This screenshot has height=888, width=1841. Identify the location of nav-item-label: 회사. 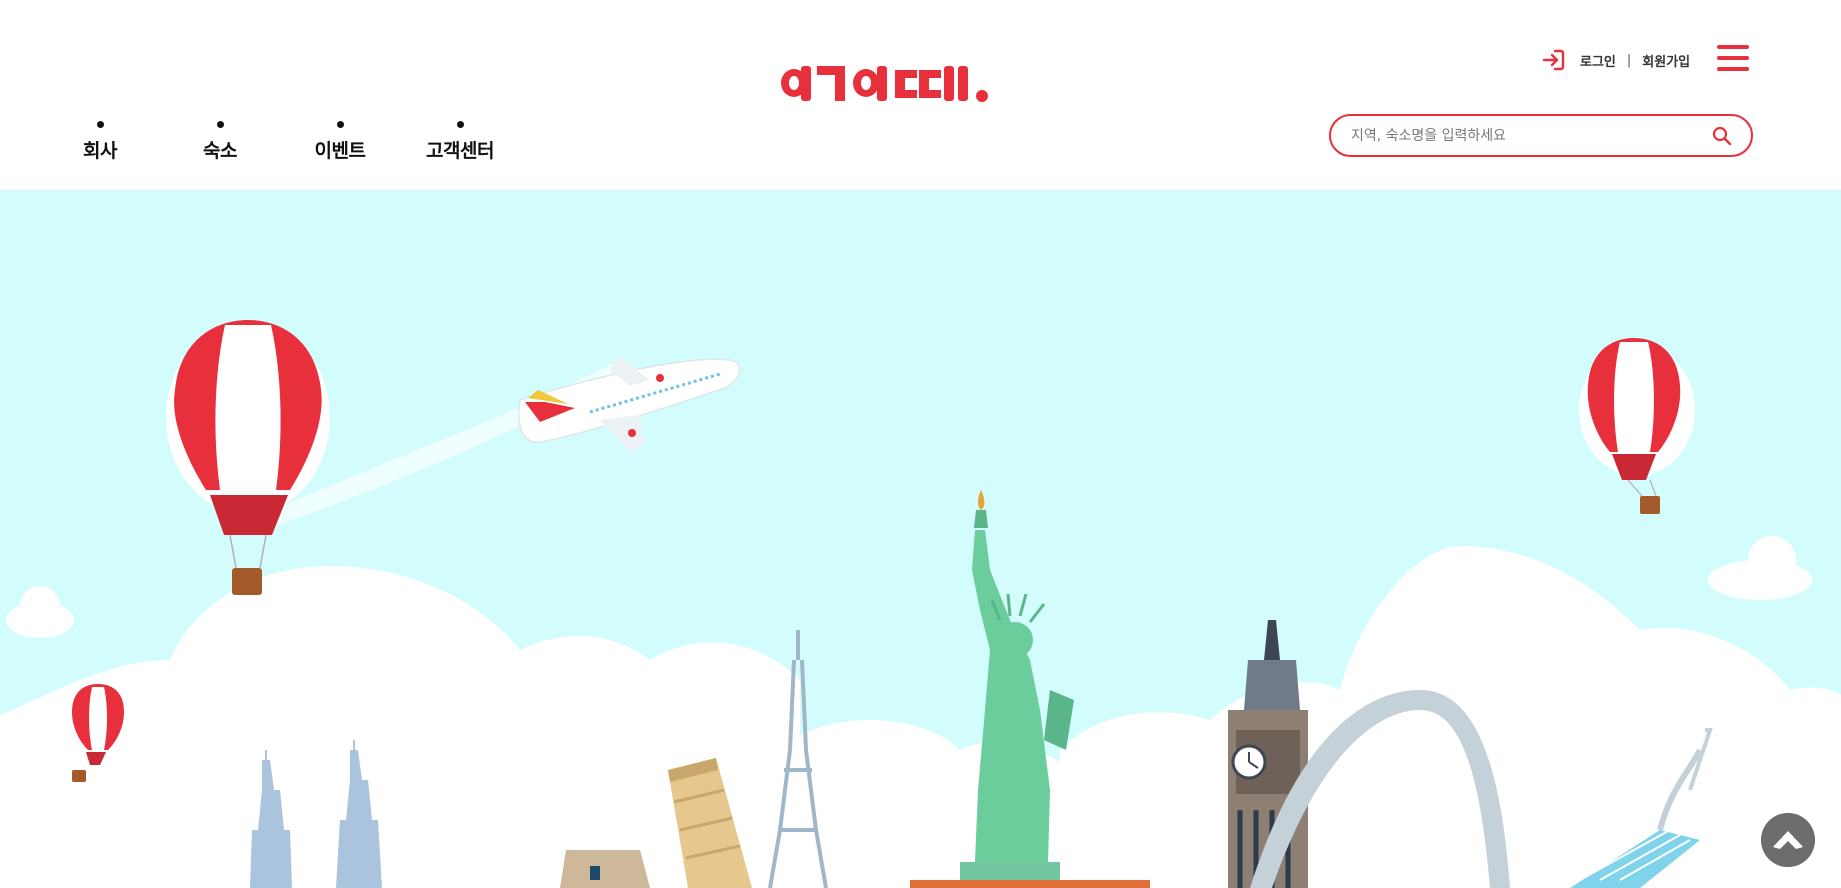
(100, 151).